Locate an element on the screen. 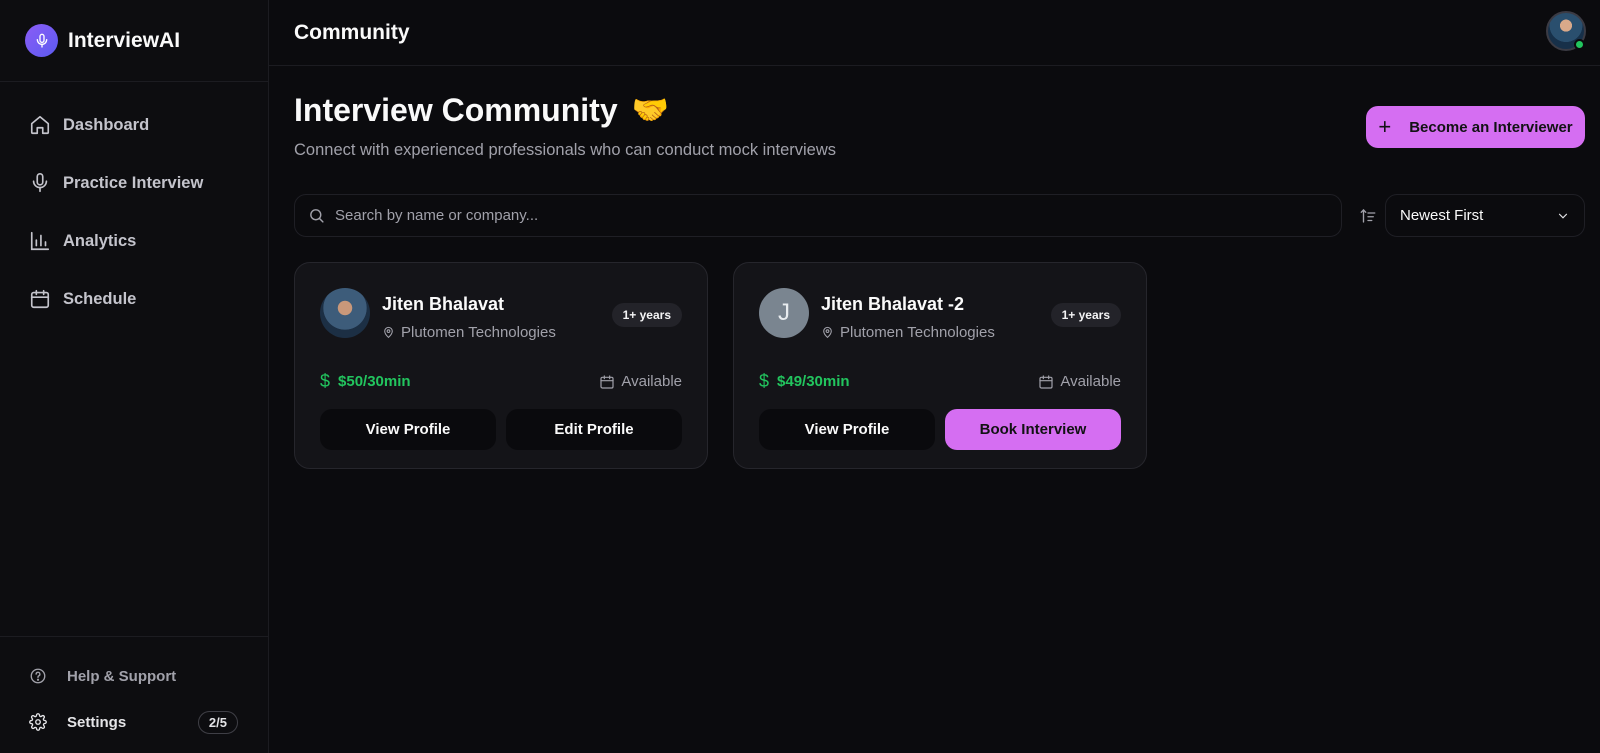 This screenshot has width=1600, height=753. page-title-text: Interview Community is located at coordinates (456, 110).